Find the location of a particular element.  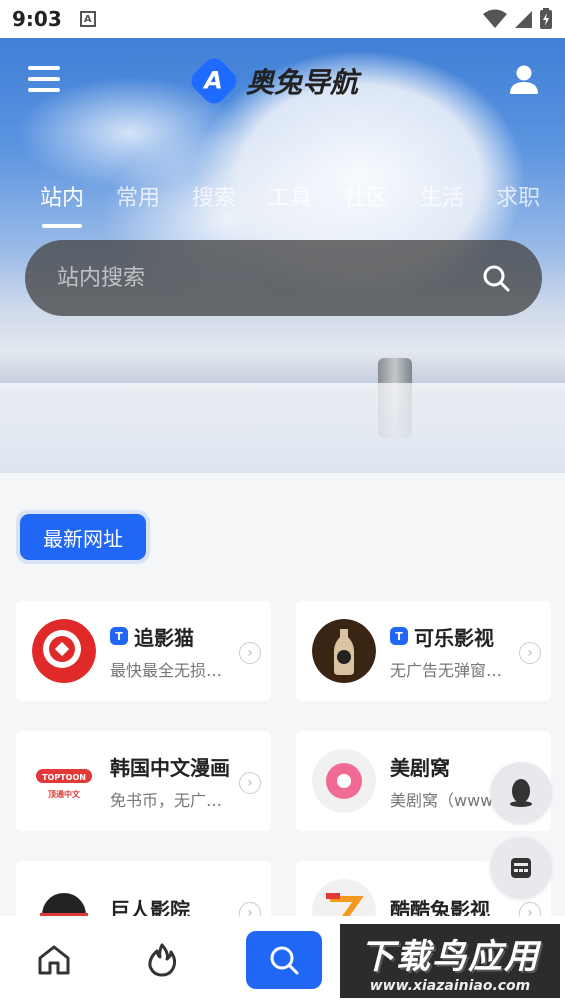

snow-ground is located at coordinates (282, 428).